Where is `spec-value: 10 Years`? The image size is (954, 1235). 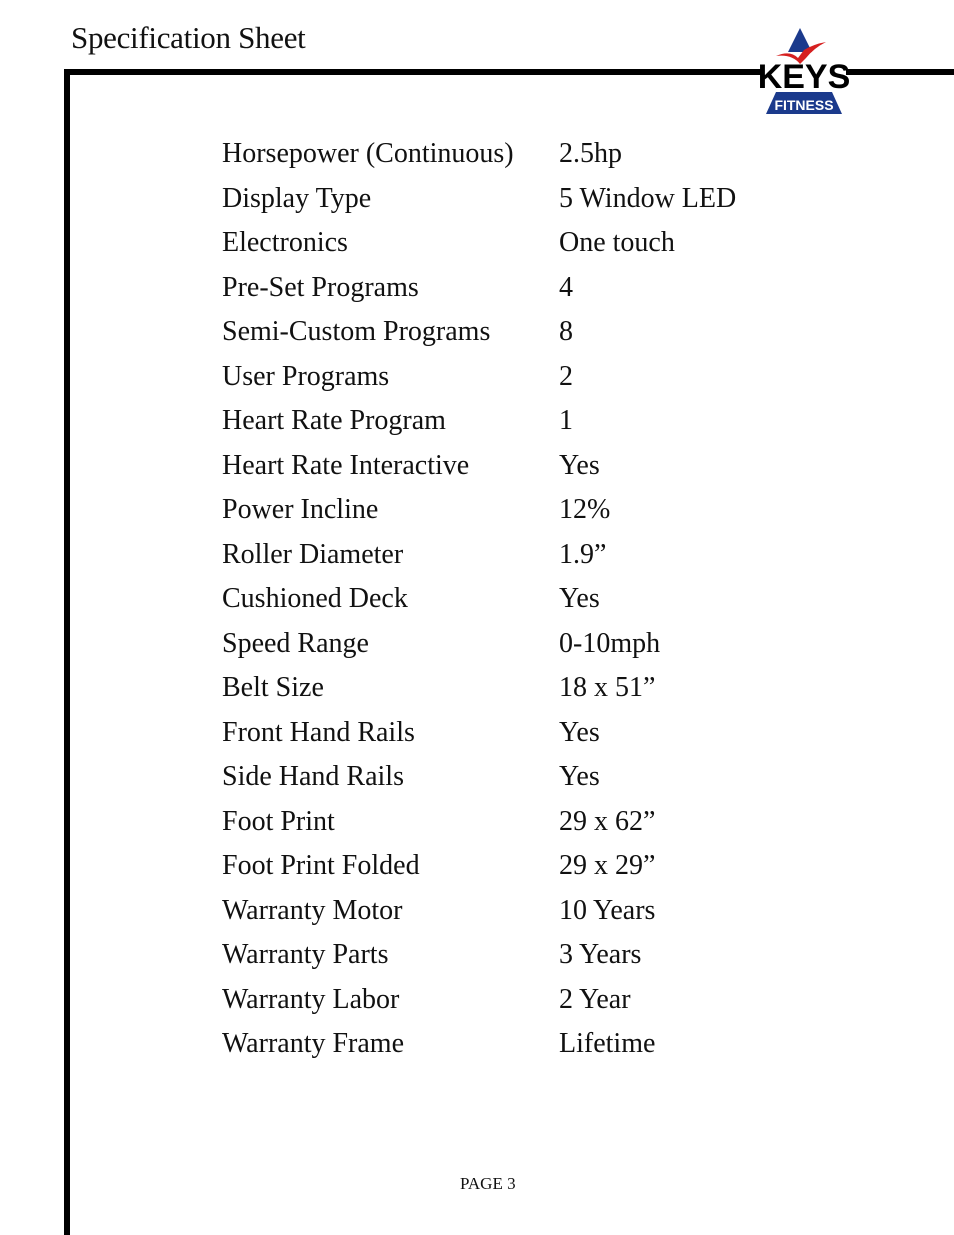 spec-value: 10 Years is located at coordinates (607, 910).